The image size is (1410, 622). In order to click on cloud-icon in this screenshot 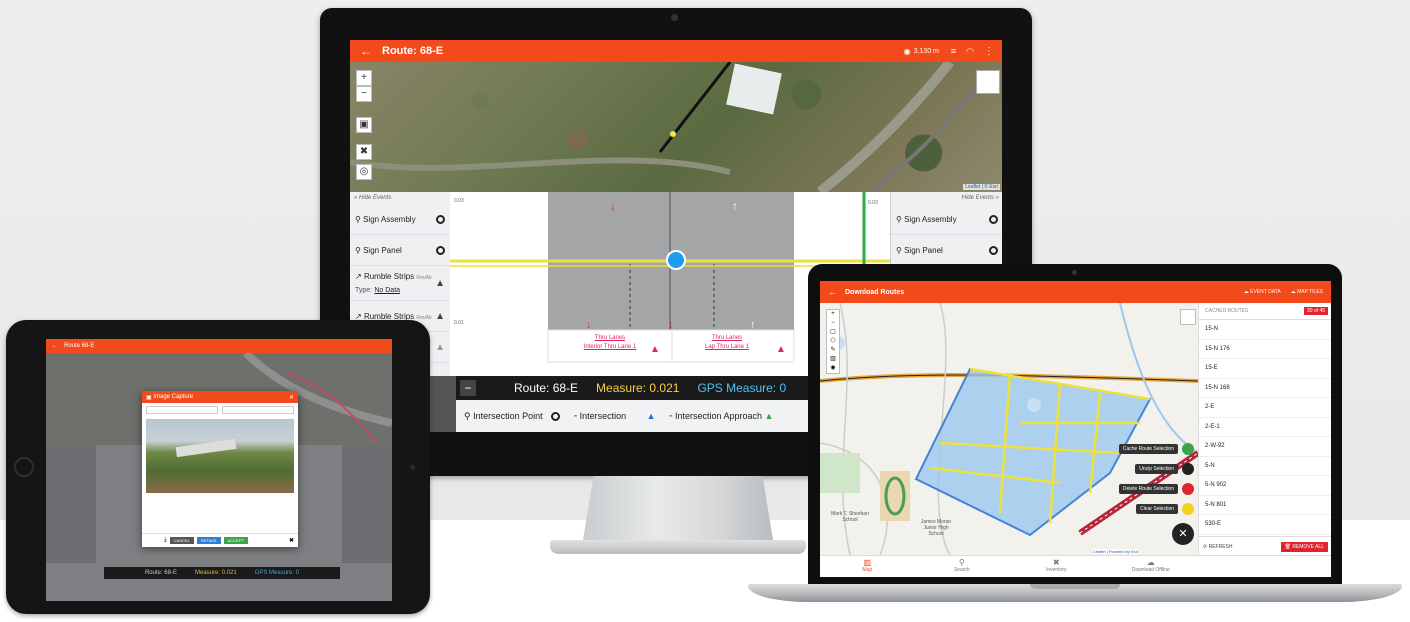, I will do `click(1188, 449)`.